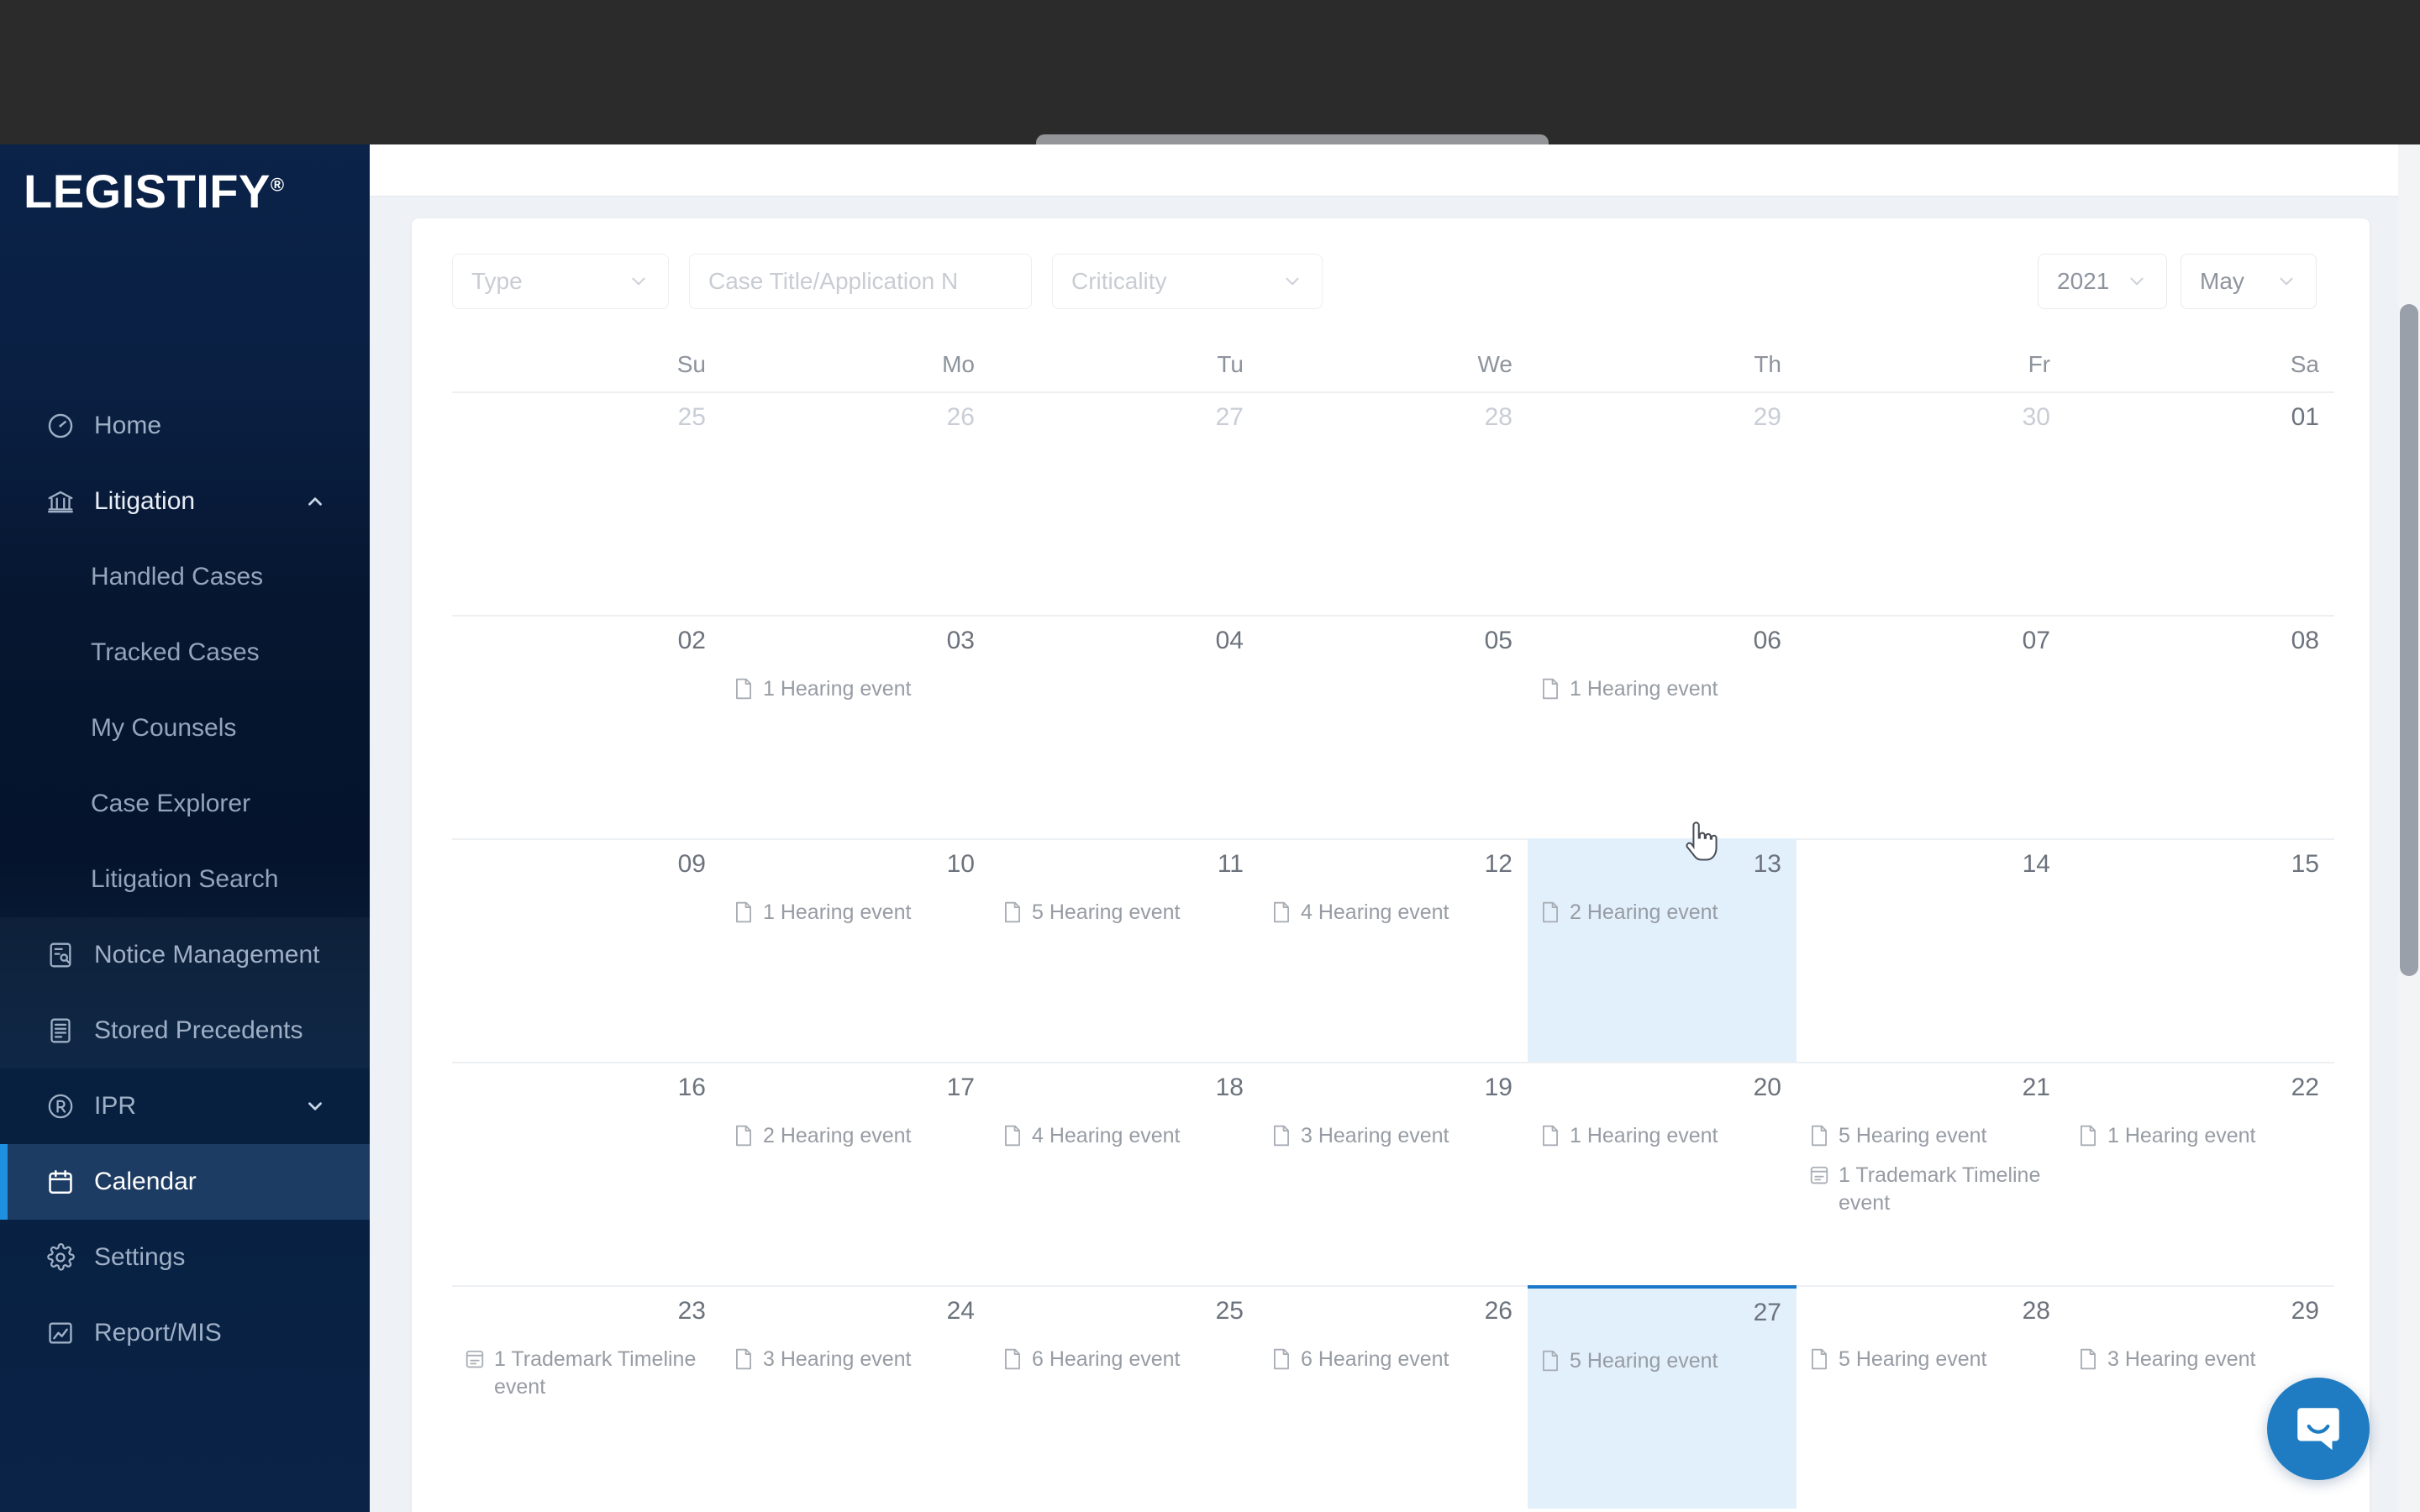  I want to click on day-number: 14, so click(2036, 864).